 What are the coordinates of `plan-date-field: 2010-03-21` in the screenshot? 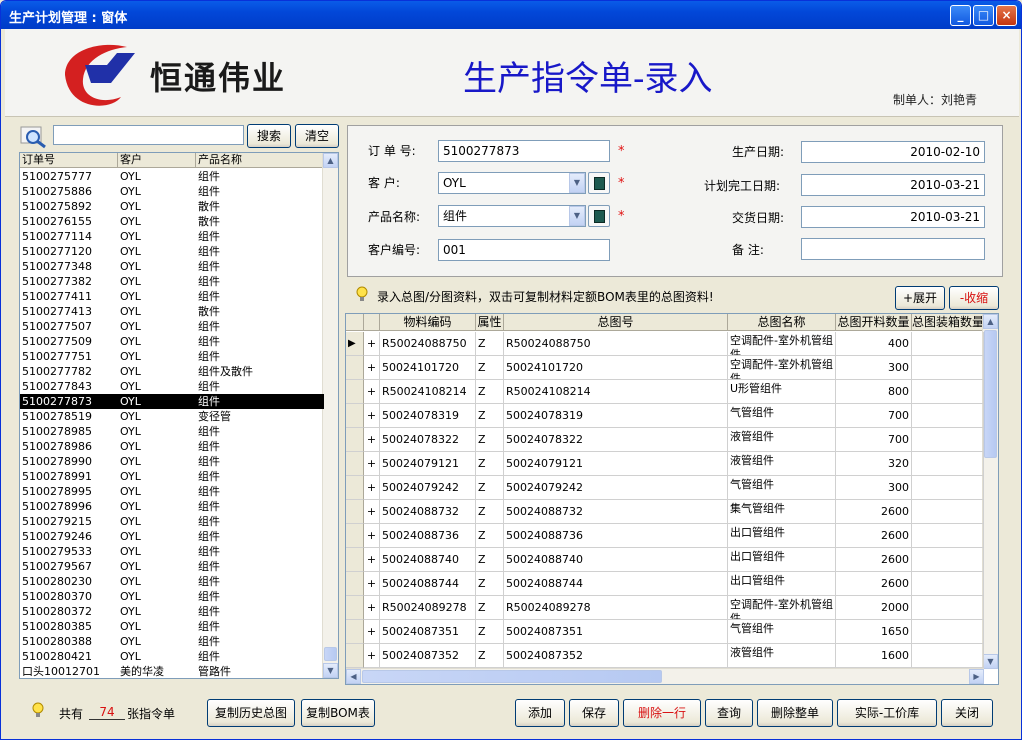 It's located at (893, 185).